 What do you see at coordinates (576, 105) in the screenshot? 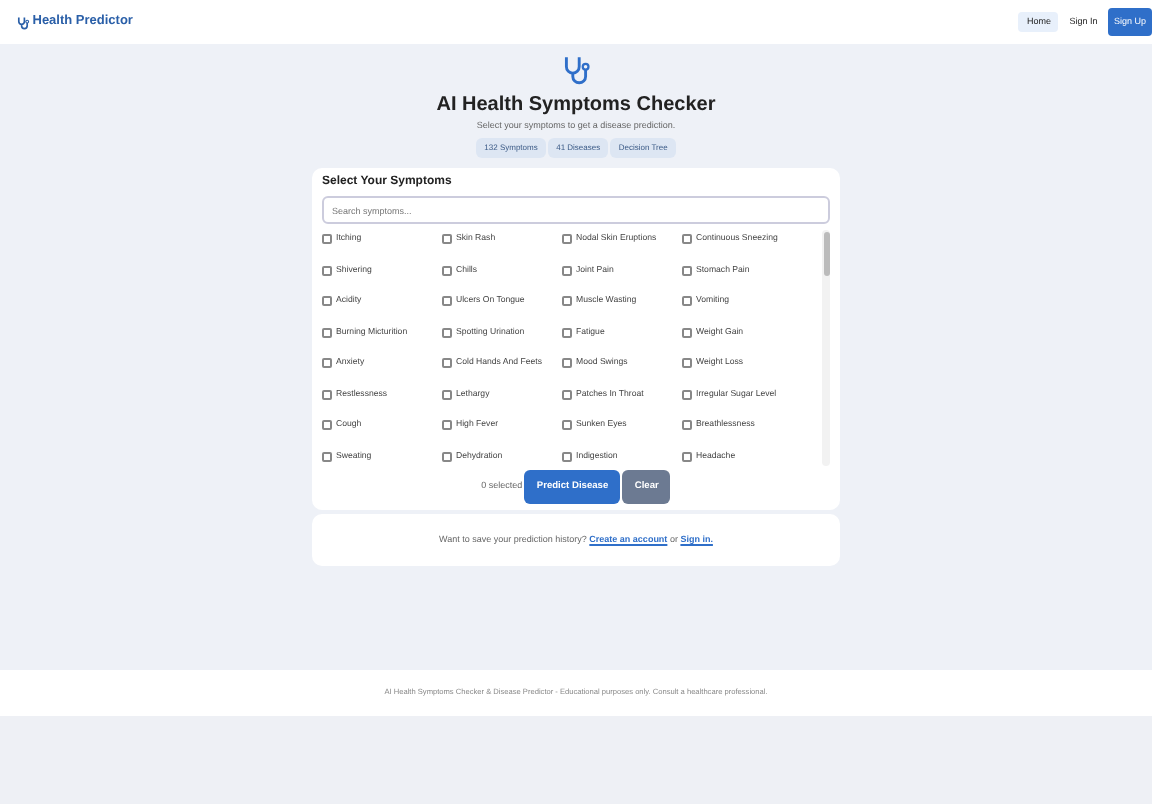
I see `page-title: AI Health Symptoms Checker` at bounding box center [576, 105].